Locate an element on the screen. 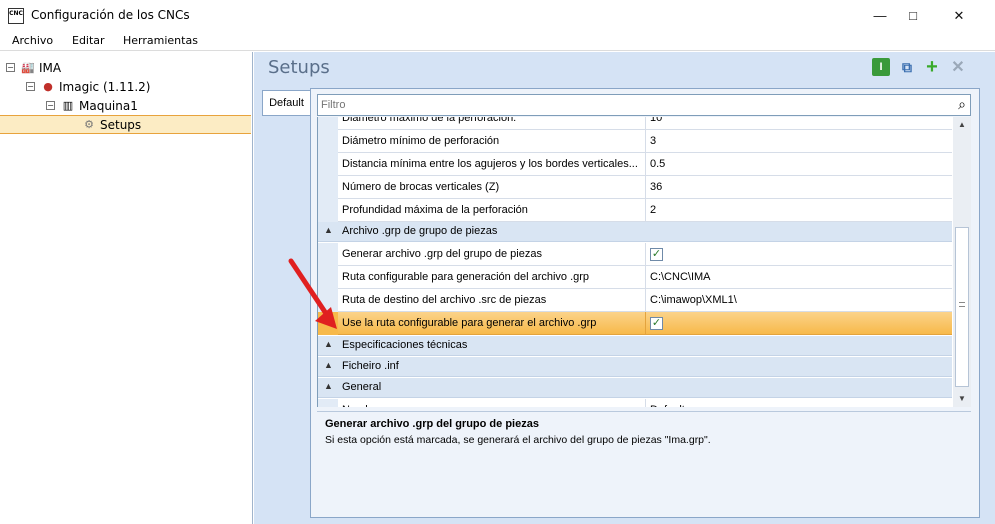 This screenshot has height=524, width=995. grid-row: Profundidad máxima de la perforación 2 is located at coordinates (635, 210).